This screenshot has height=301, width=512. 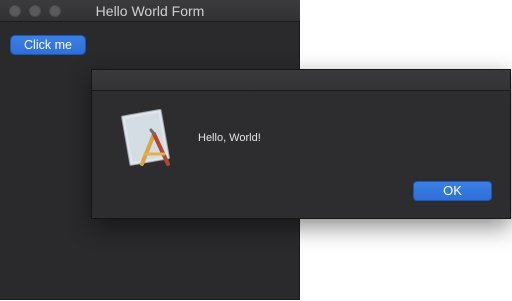 I want to click on click-me-button: Click me, so click(x=48, y=45).